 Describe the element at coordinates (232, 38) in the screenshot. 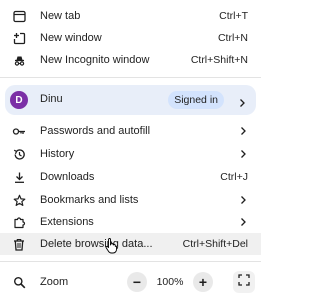

I see `new-window-shortcut: Ctrl+N` at that location.